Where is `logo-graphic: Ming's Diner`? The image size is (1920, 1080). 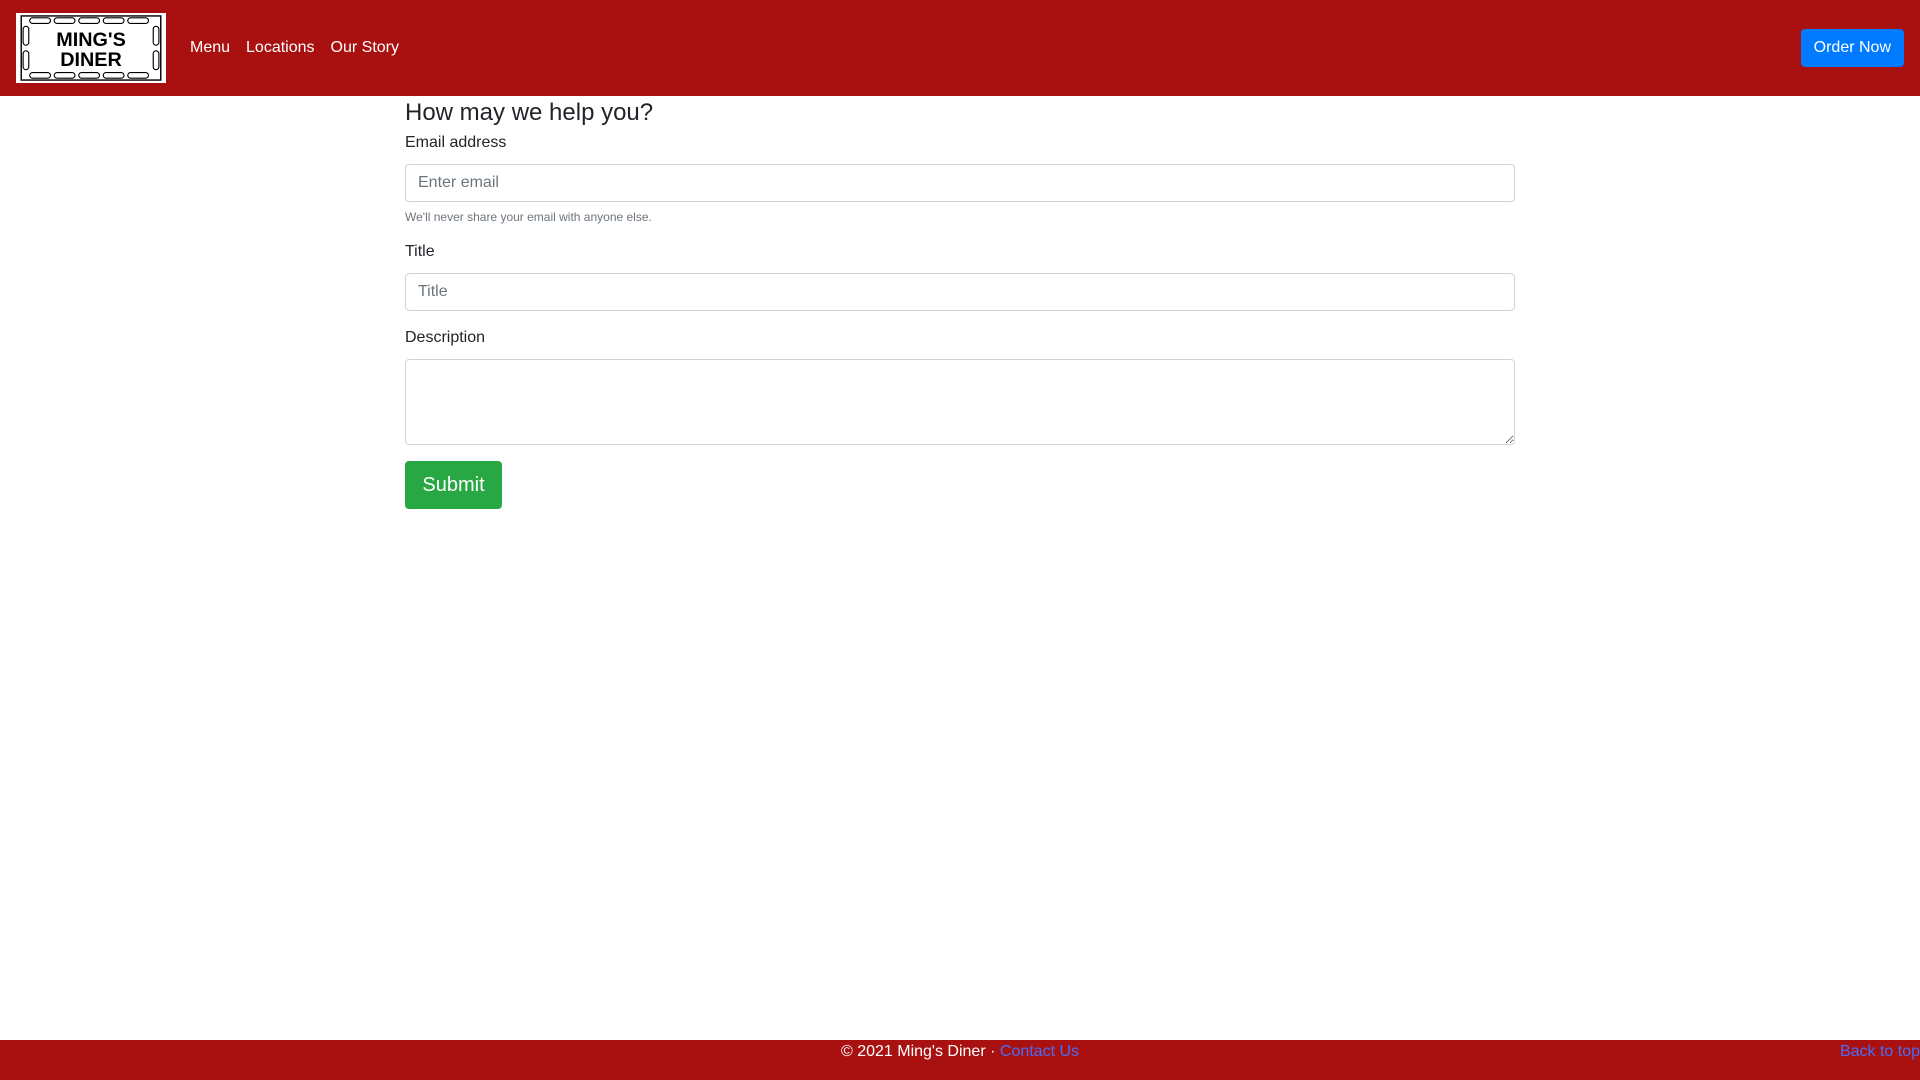
logo-graphic: Ming's Diner is located at coordinates (91, 48).